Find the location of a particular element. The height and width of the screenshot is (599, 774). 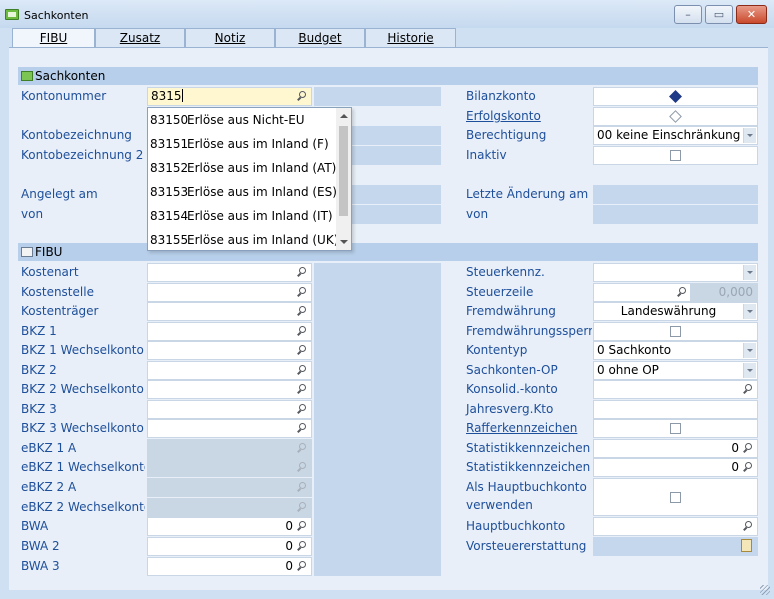

hauptbuchkonto-input is located at coordinates (675, 526).